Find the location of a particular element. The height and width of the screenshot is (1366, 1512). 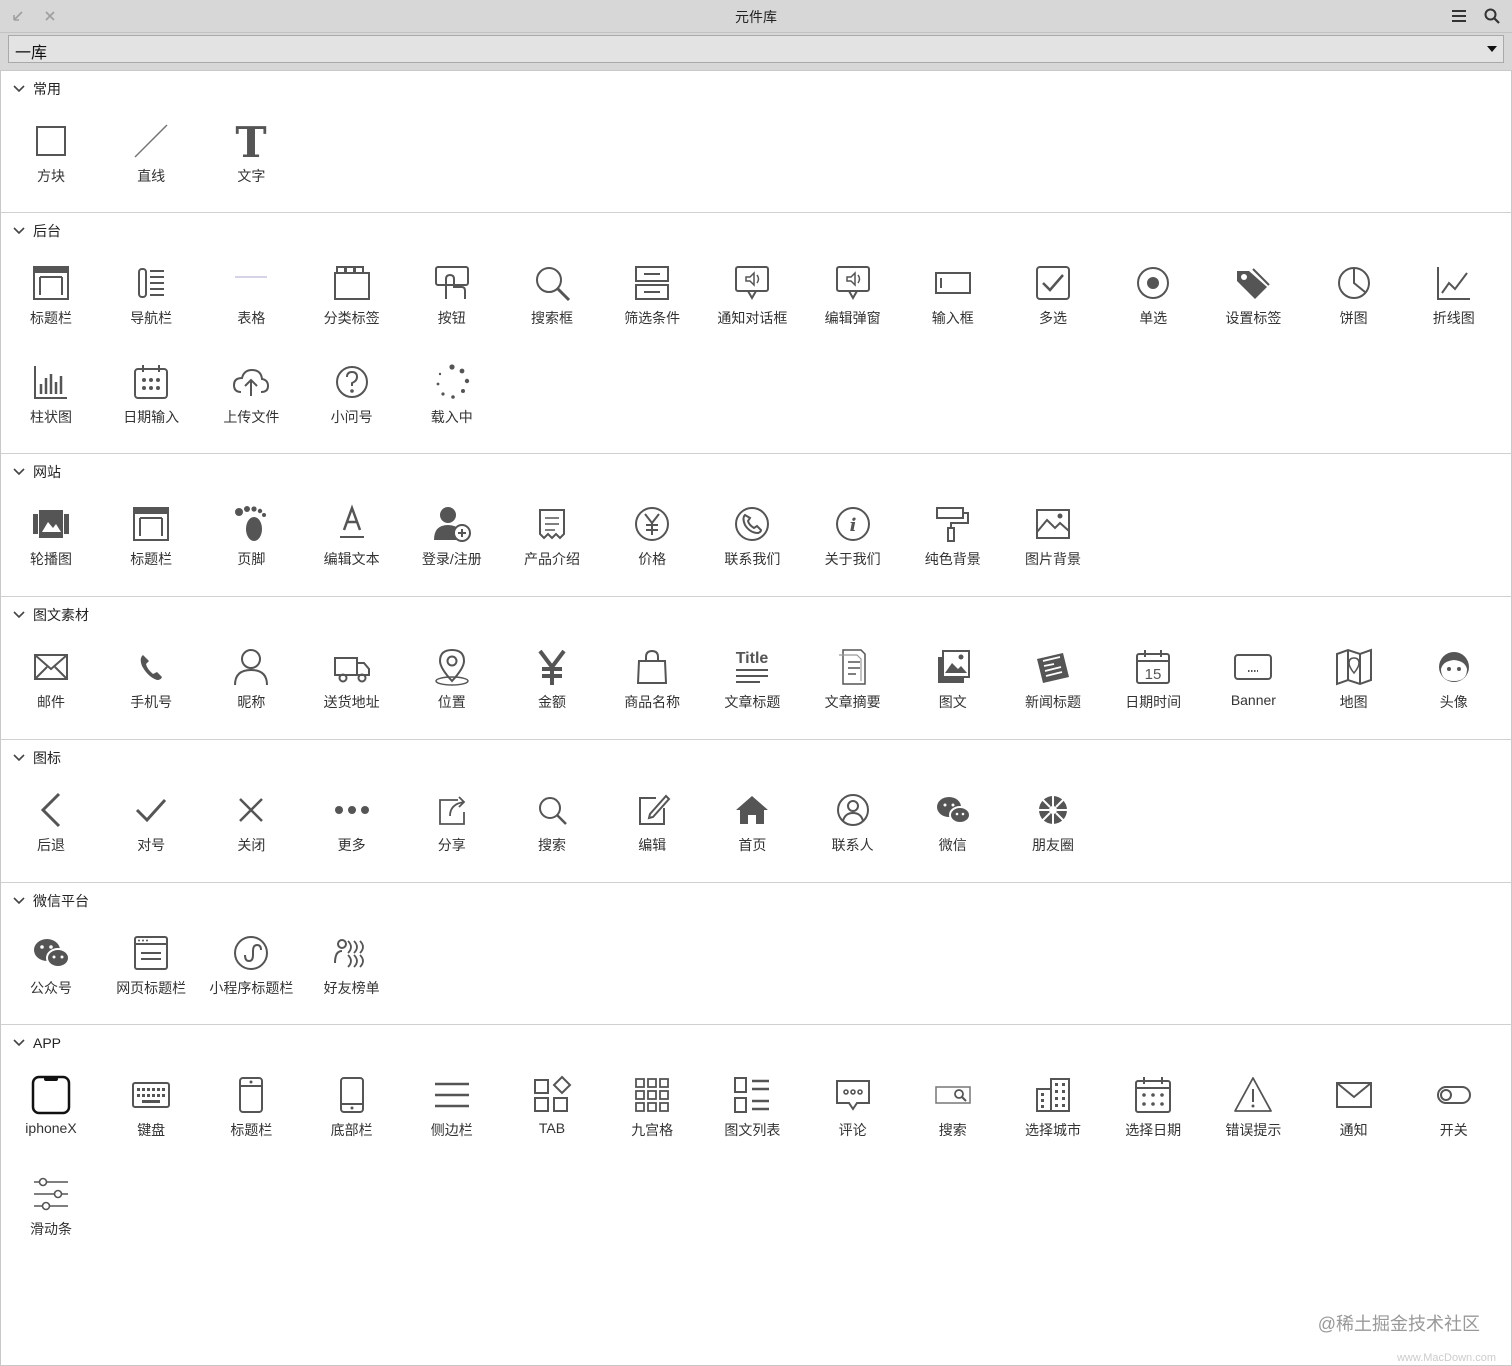

component-item: 输入框 is located at coordinates (953, 298).